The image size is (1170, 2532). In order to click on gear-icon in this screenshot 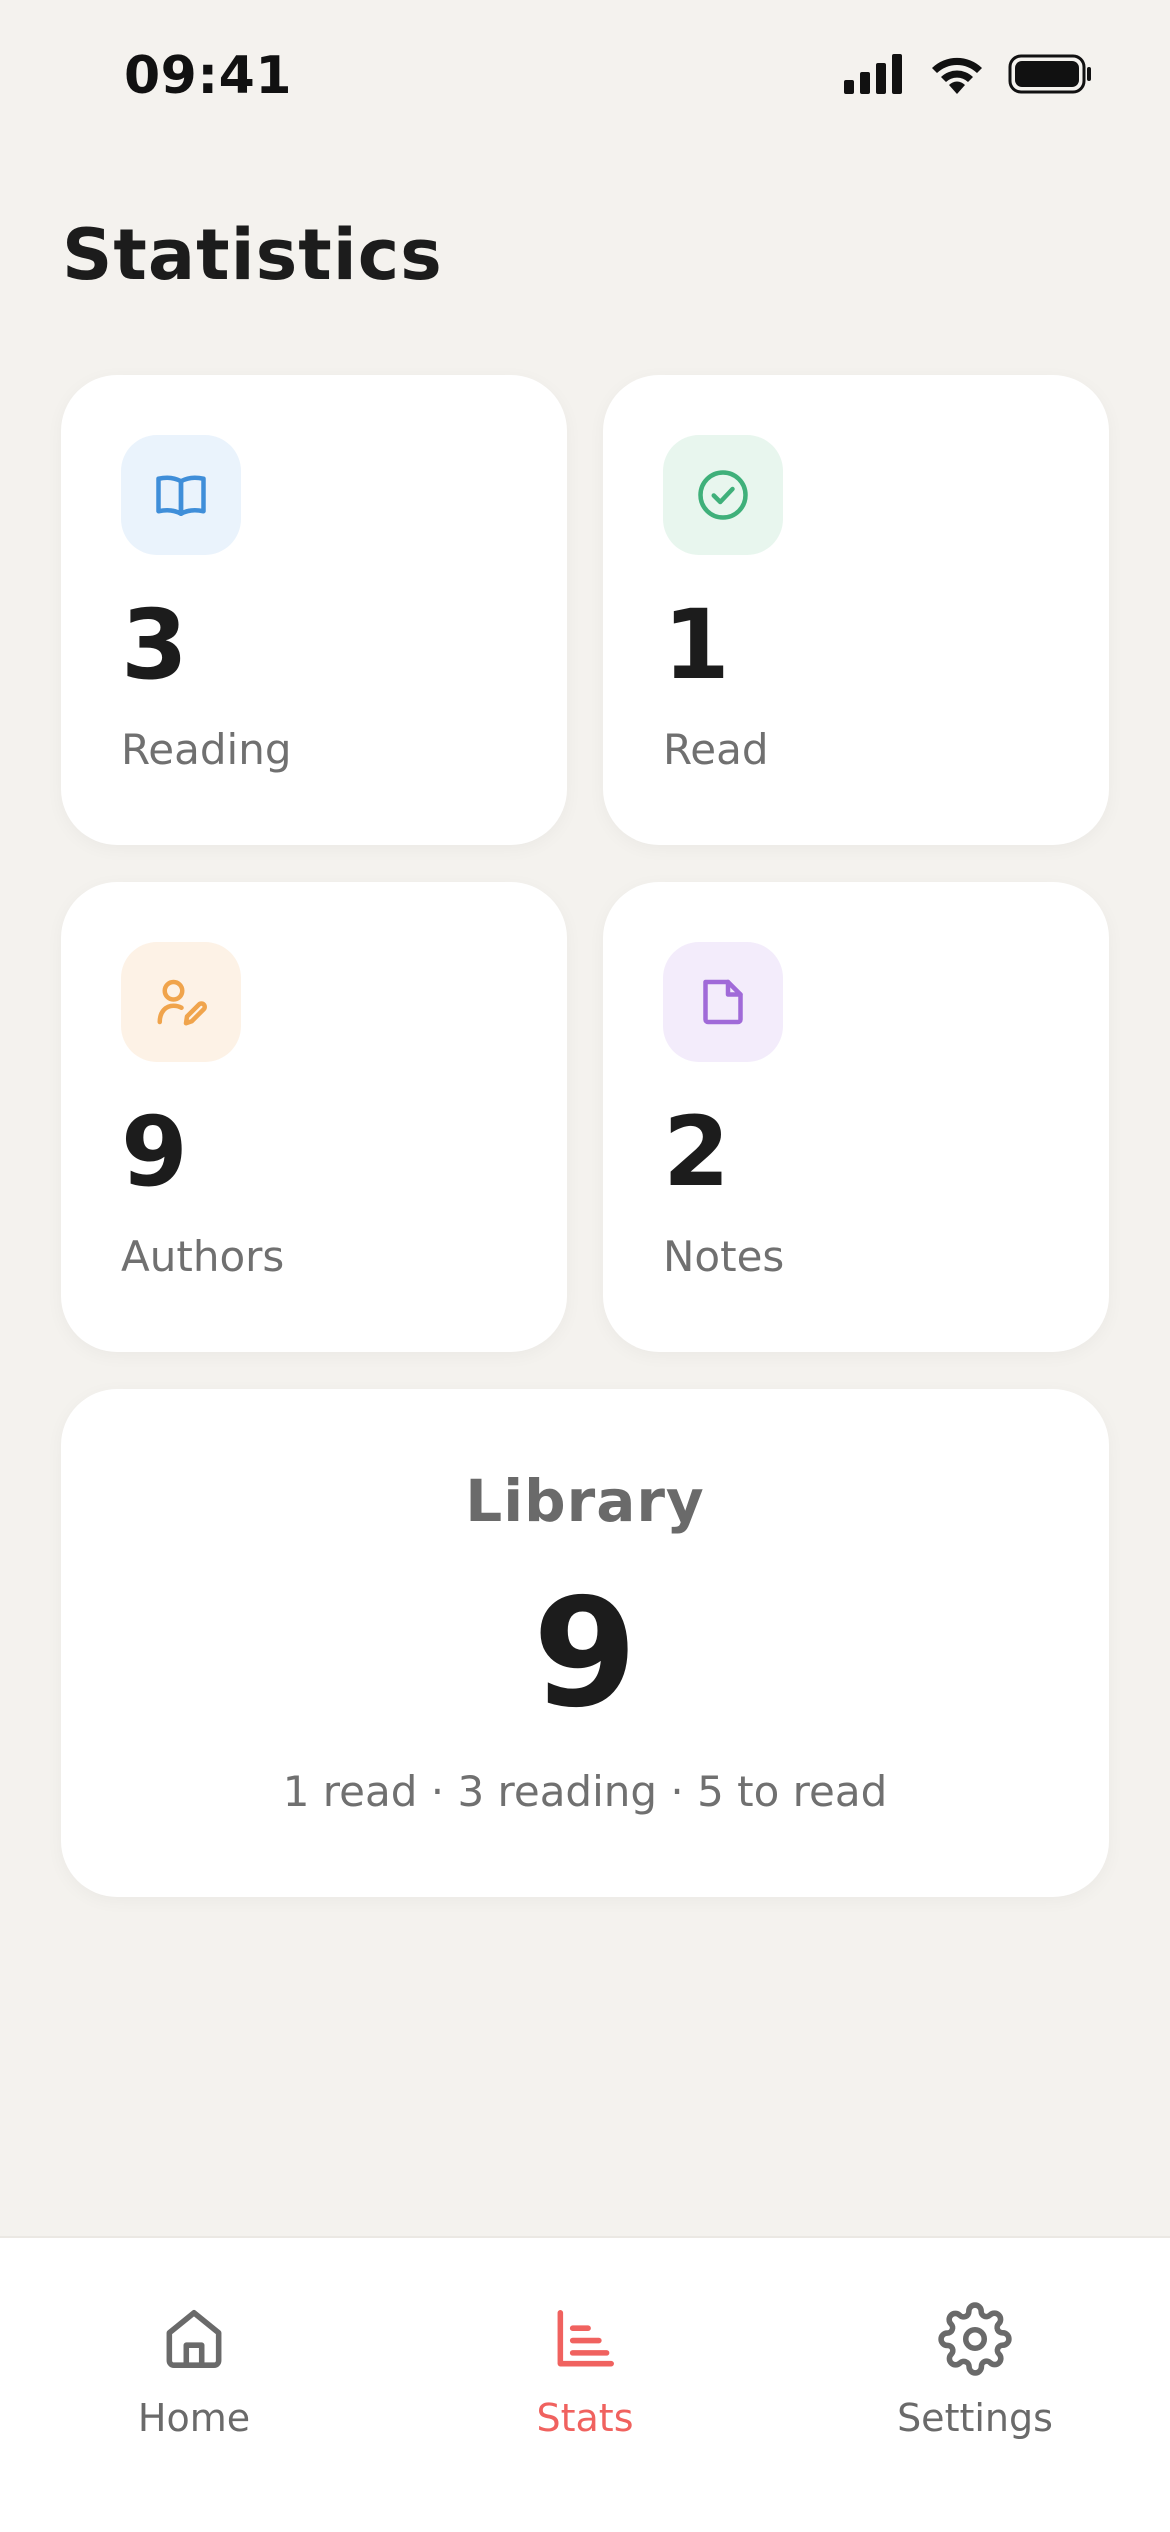, I will do `click(975, 2339)`.